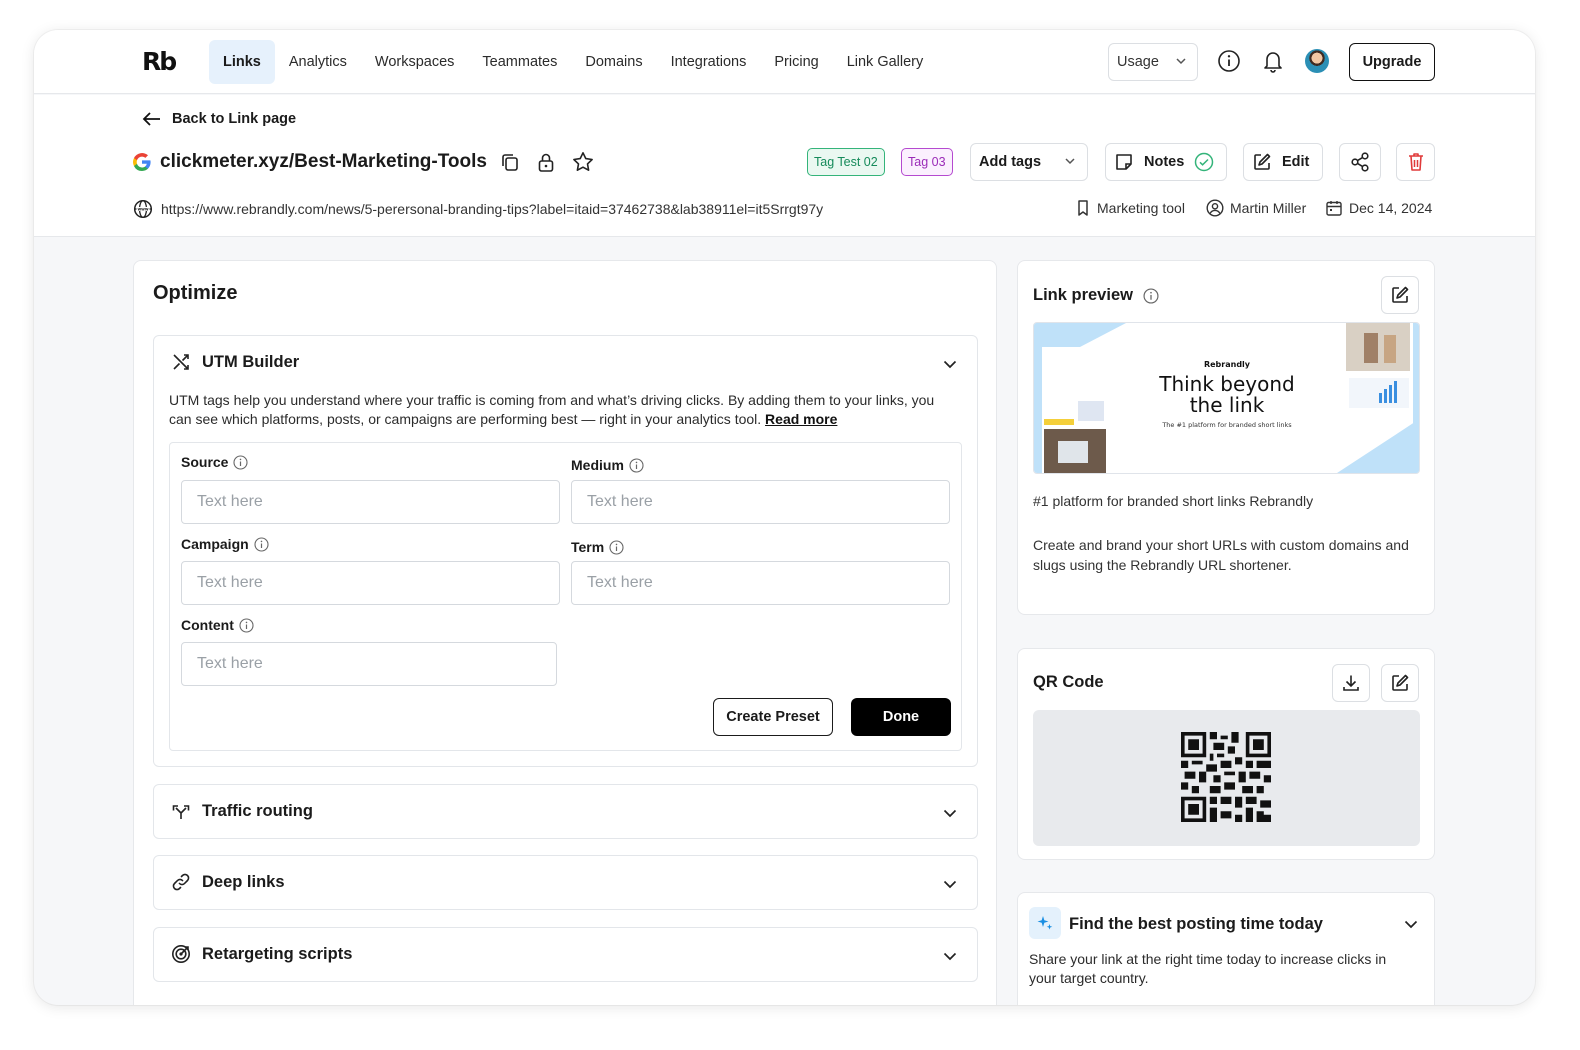 This screenshot has height=1050, width=1580. Describe the element at coordinates (207, 625) in the screenshot. I see `content-label-text: Content` at that location.